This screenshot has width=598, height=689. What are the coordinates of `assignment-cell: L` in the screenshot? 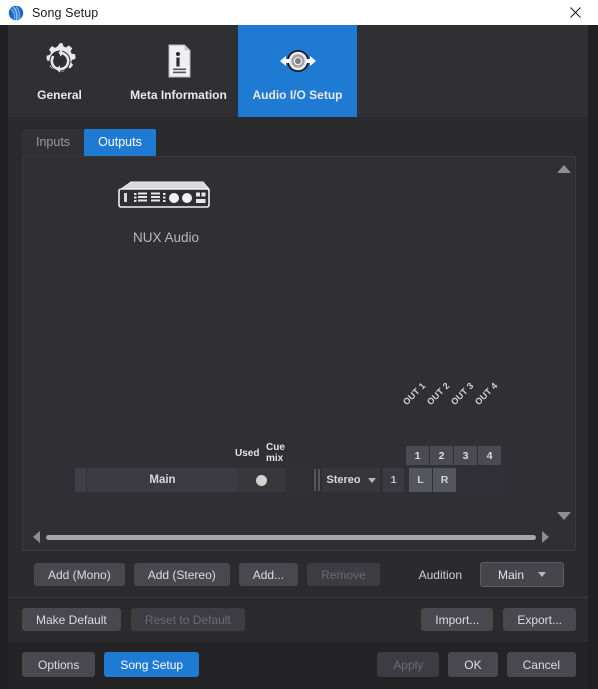 It's located at (420, 480).